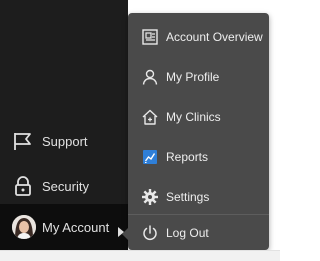 This screenshot has height=261, width=320. Describe the element at coordinates (140, 255) in the screenshot. I see `page-bottom-edge` at that location.